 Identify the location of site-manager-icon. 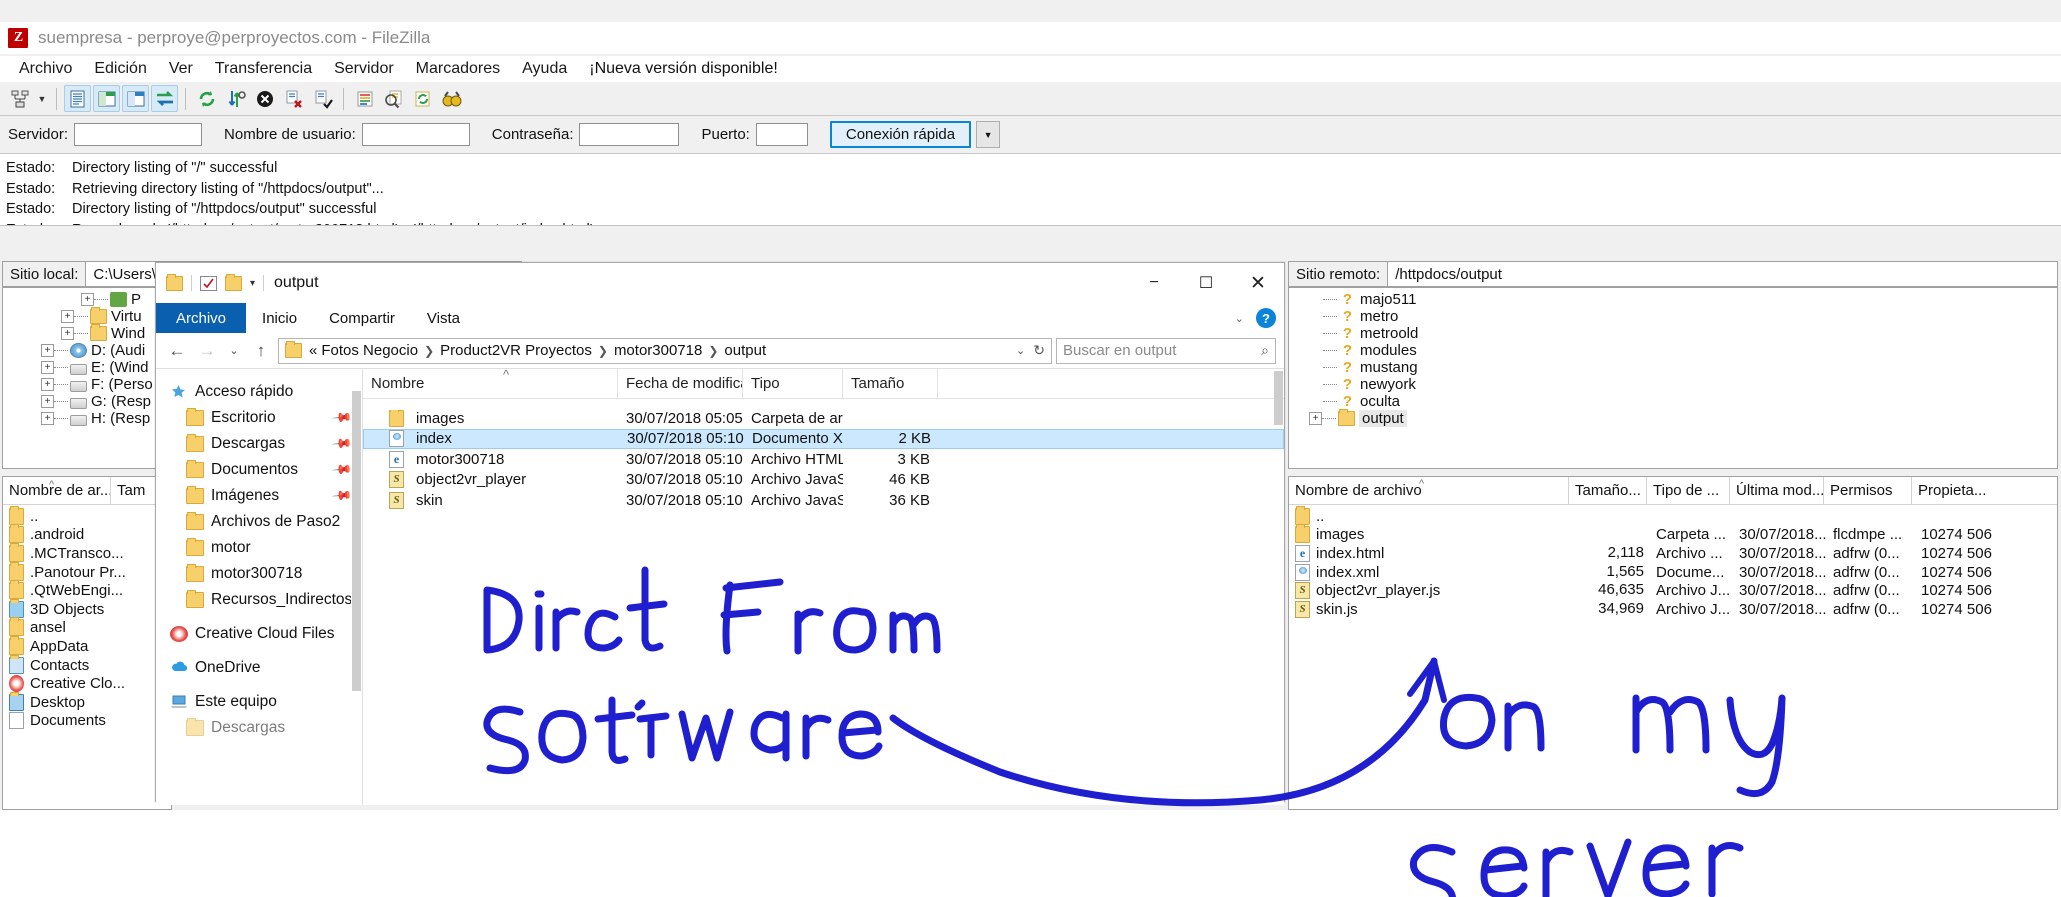
(19, 98).